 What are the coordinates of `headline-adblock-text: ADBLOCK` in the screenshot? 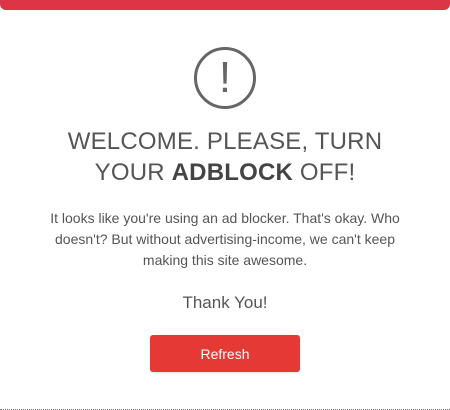 It's located at (232, 172).